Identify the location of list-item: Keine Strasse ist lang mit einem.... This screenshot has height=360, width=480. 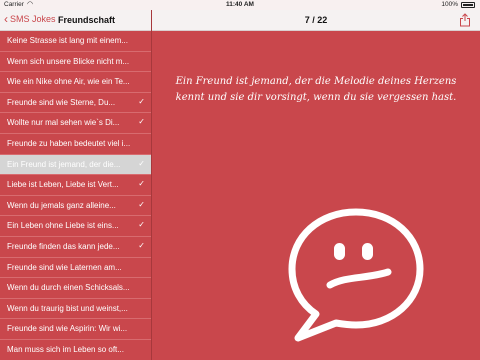
(75, 41).